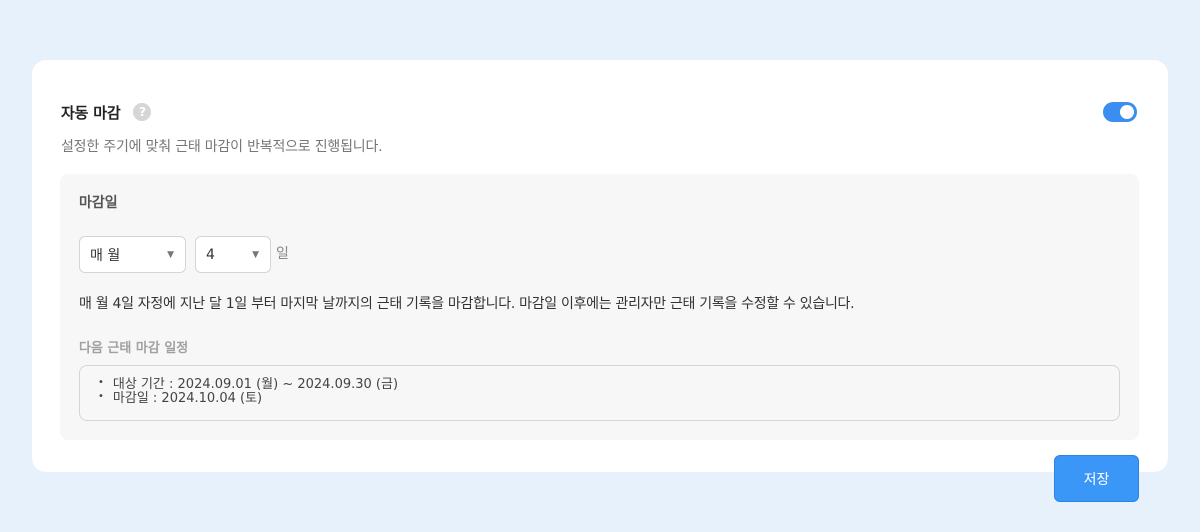 This screenshot has height=532, width=1200. What do you see at coordinates (210, 254) in the screenshot?
I see `day-select-value: 4` at bounding box center [210, 254].